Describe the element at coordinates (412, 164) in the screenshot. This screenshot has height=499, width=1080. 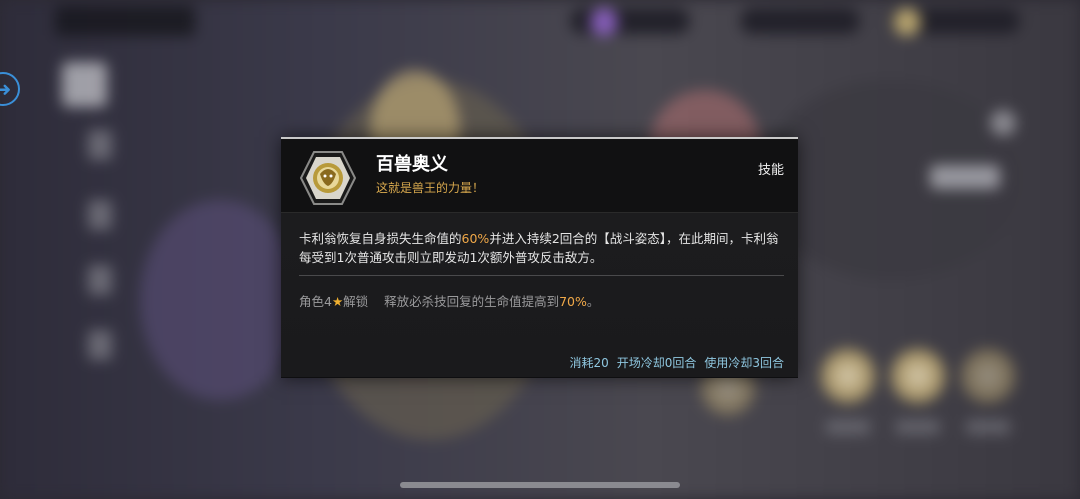
I see `skill-name: 百兽奥义` at that location.